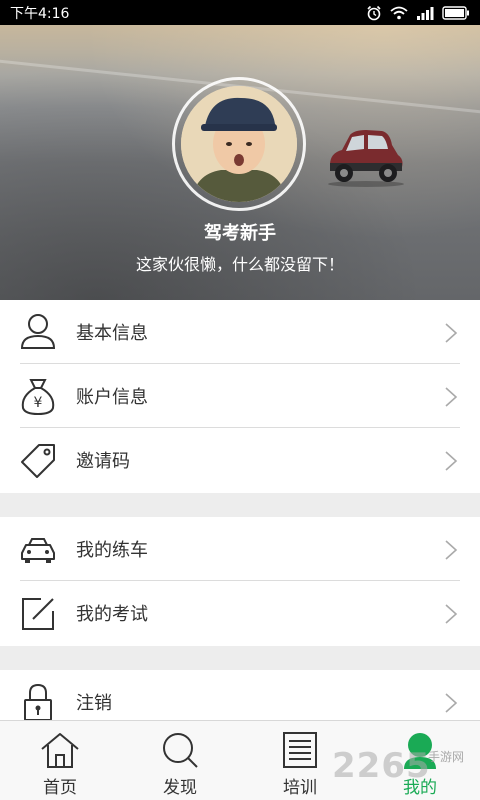  What do you see at coordinates (240, 549) in the screenshot?
I see `menu-item-my-practice: 我的练车` at bounding box center [240, 549].